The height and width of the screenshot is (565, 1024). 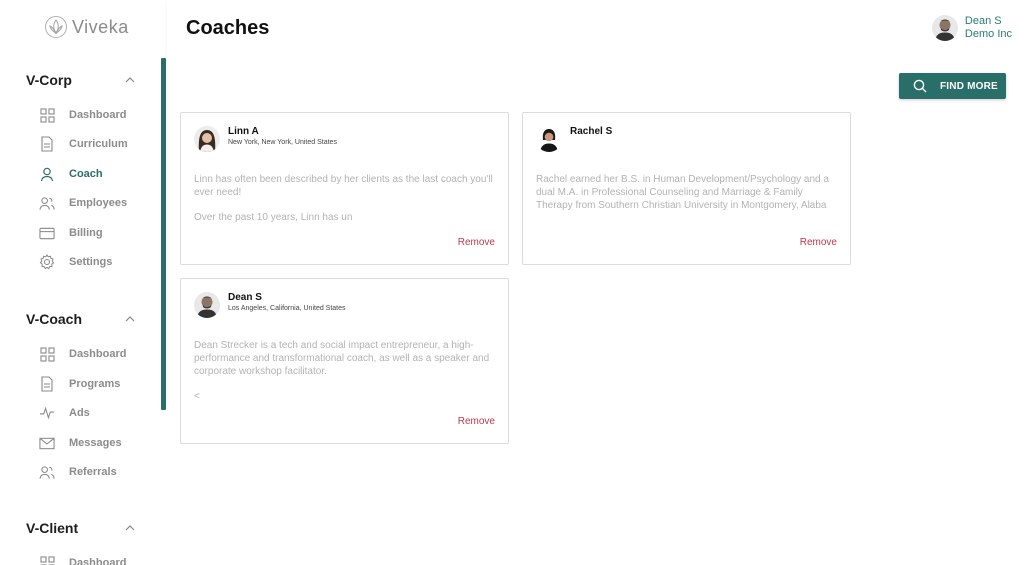 I want to click on sidebar-item-label: Referrals, so click(x=93, y=472).